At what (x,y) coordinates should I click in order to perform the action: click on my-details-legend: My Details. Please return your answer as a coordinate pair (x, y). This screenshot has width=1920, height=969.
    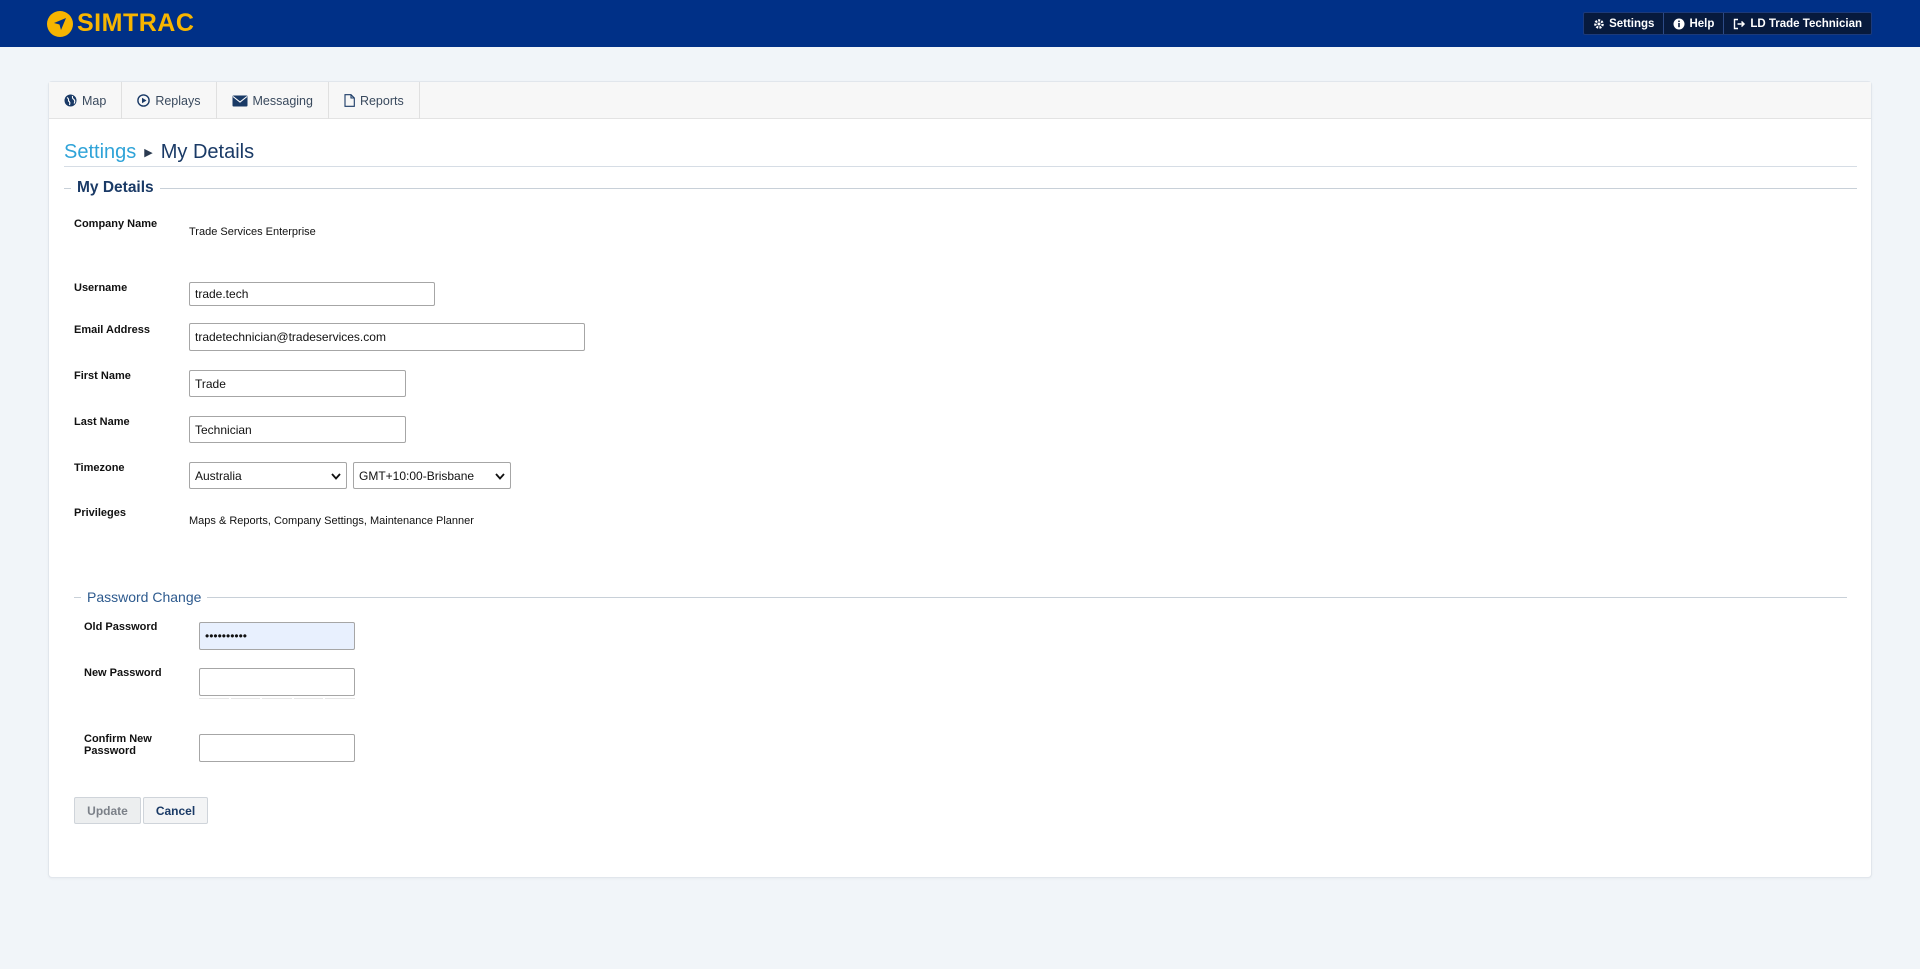
    Looking at the image, I should click on (960, 188).